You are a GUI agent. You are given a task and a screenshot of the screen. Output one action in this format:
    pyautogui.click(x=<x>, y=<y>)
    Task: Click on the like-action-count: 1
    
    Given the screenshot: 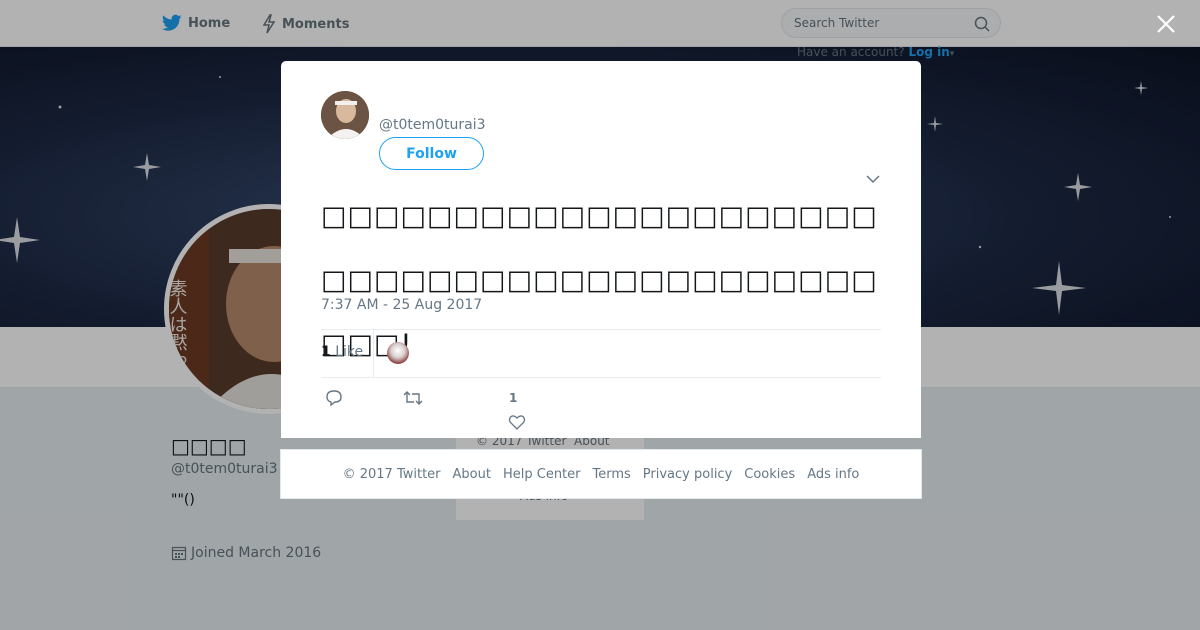 What is the action you would take?
    pyautogui.click(x=513, y=398)
    